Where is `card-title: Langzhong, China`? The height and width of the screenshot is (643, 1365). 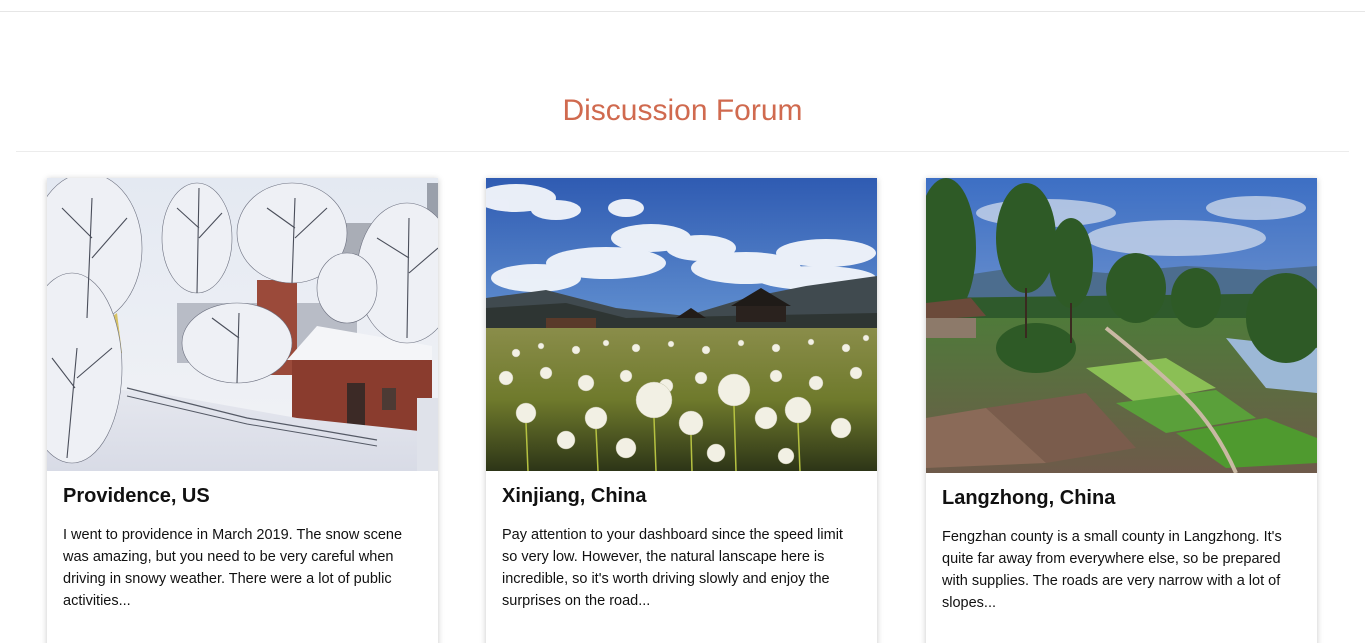
card-title: Langzhong, China is located at coordinates (1029, 498).